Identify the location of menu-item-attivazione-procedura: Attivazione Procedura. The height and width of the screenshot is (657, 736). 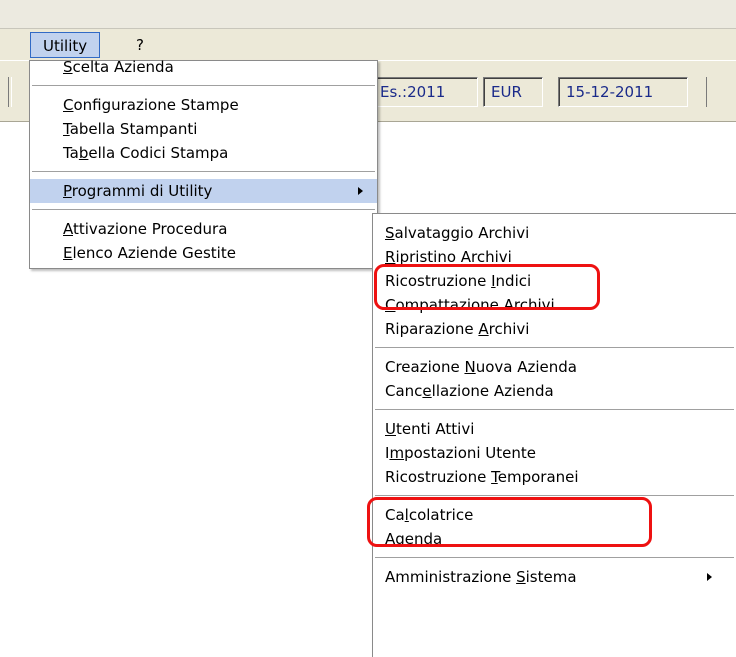
(203, 229).